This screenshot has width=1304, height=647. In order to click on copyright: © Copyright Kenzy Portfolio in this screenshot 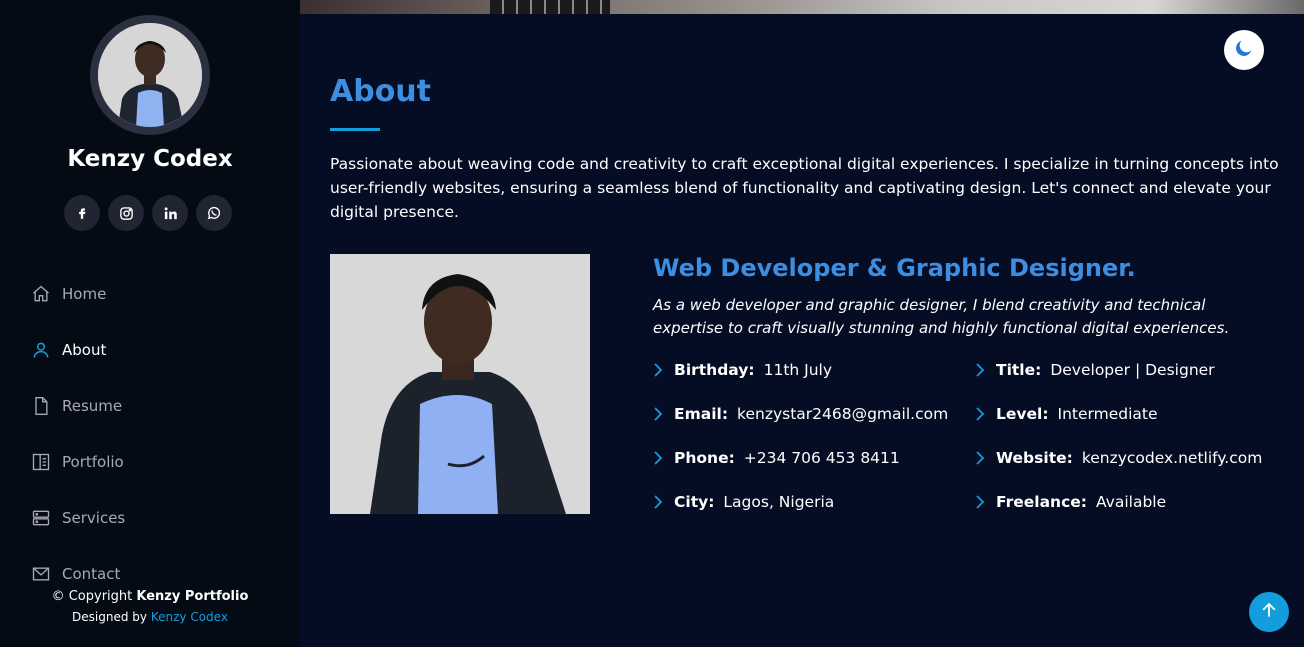, I will do `click(150, 596)`.